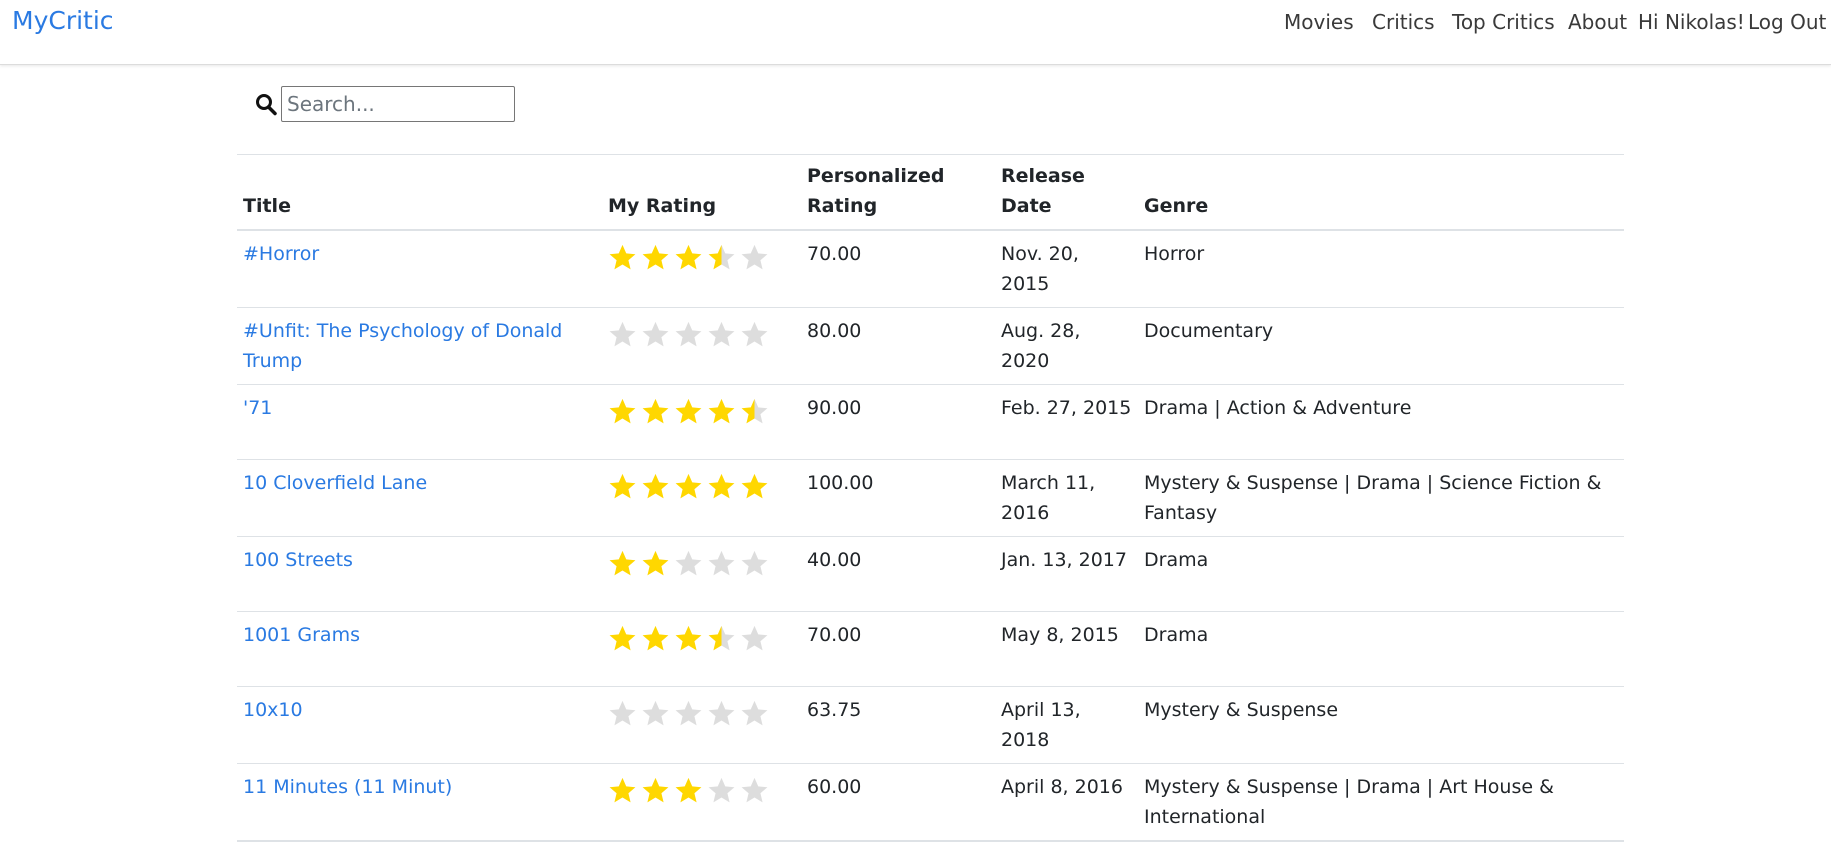  I want to click on header-personalized-line1: Personalized, so click(876, 176).